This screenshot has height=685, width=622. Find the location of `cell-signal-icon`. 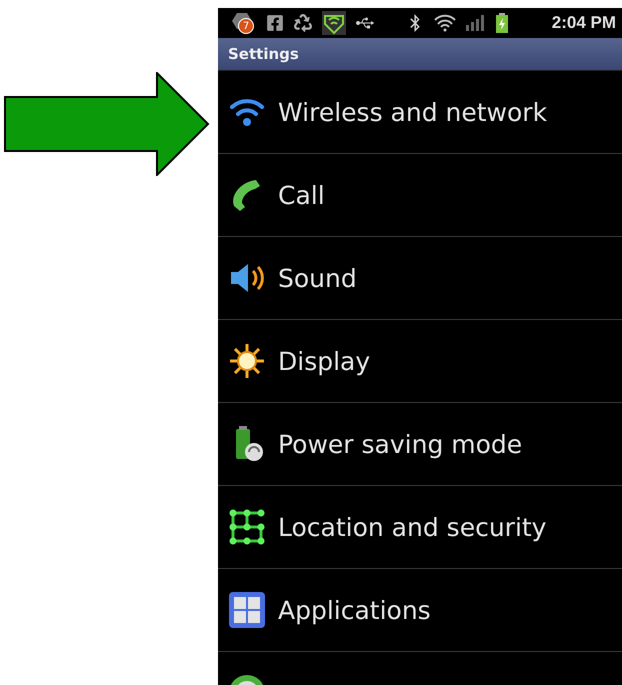

cell-signal-icon is located at coordinates (476, 23).